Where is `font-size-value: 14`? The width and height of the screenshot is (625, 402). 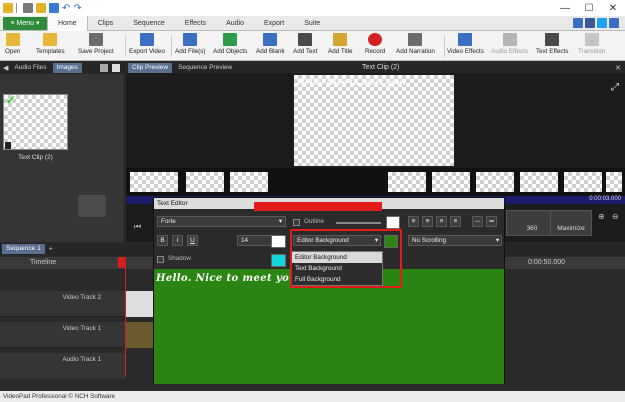 font-size-value: 14 is located at coordinates (245, 240).